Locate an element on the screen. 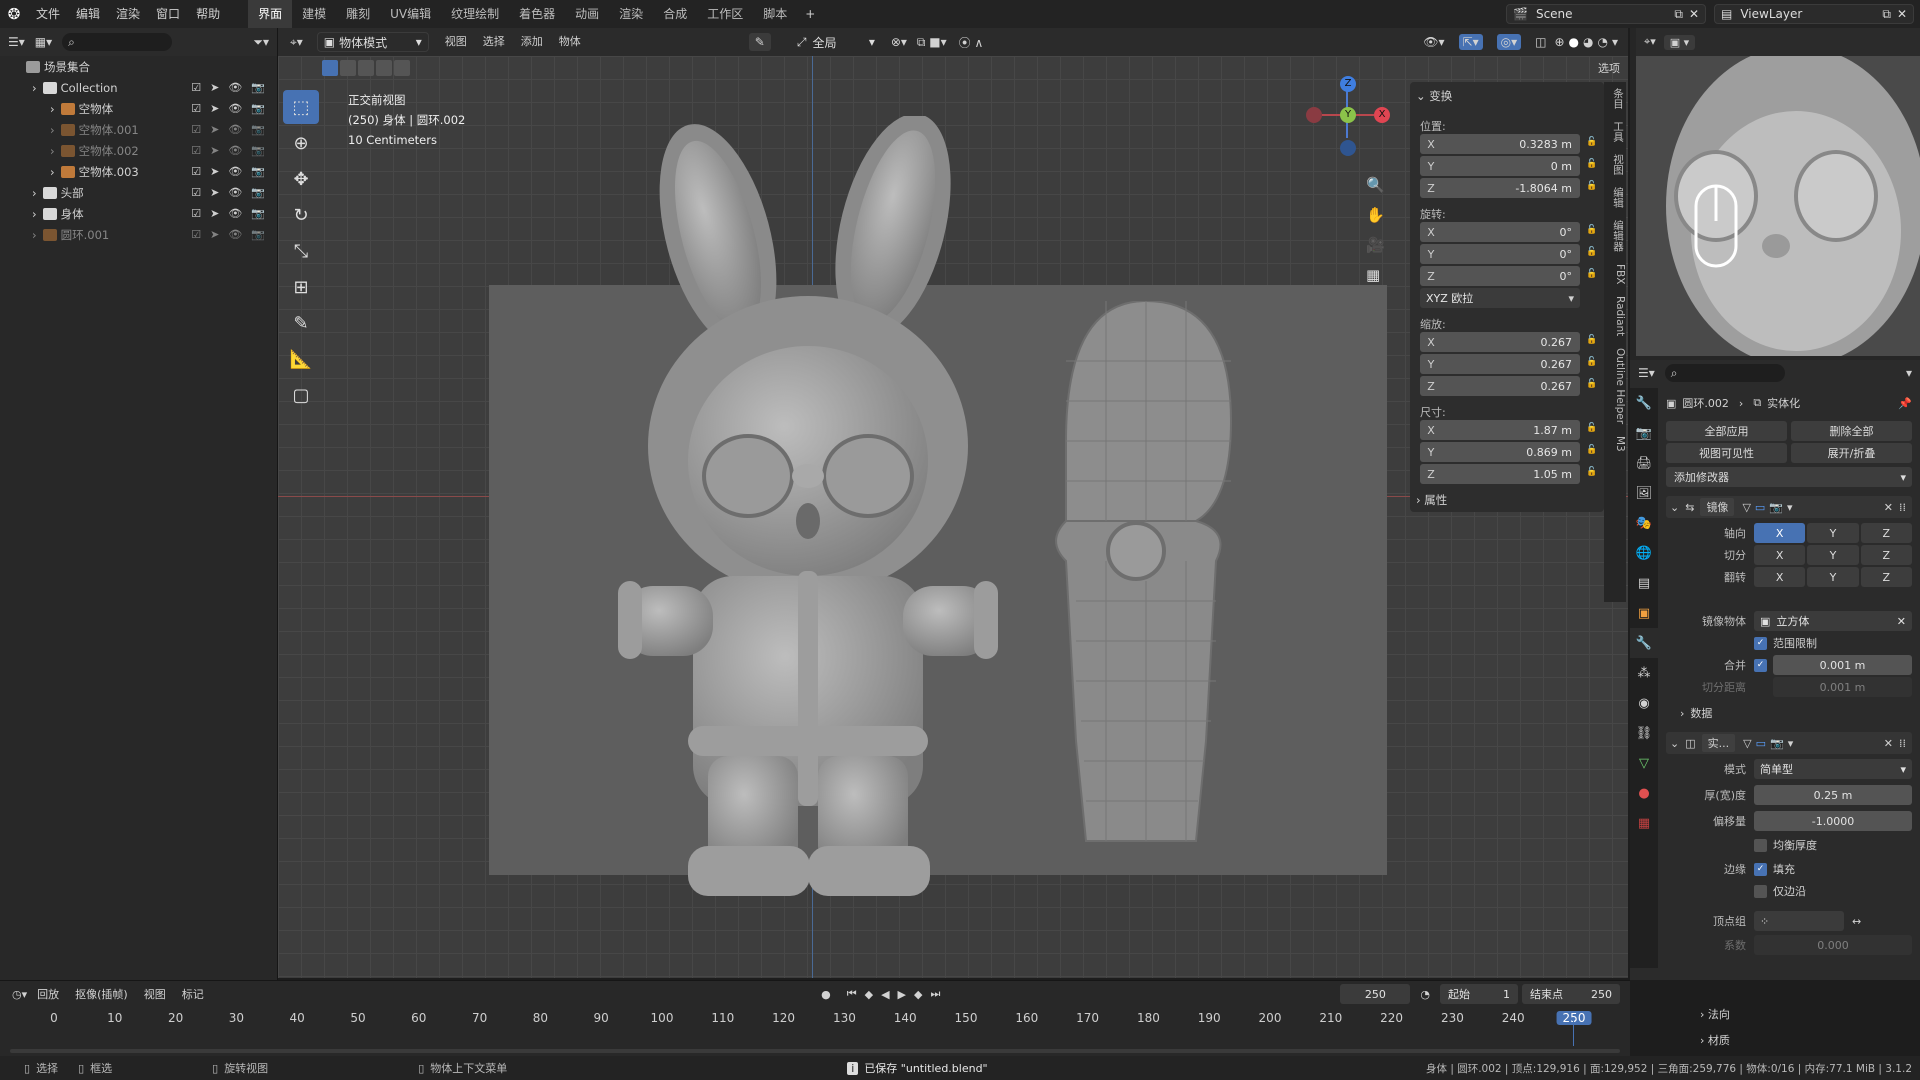 This screenshot has height=1080, width=1920. scale-field-y: Y 0.267 is located at coordinates (1500, 364).